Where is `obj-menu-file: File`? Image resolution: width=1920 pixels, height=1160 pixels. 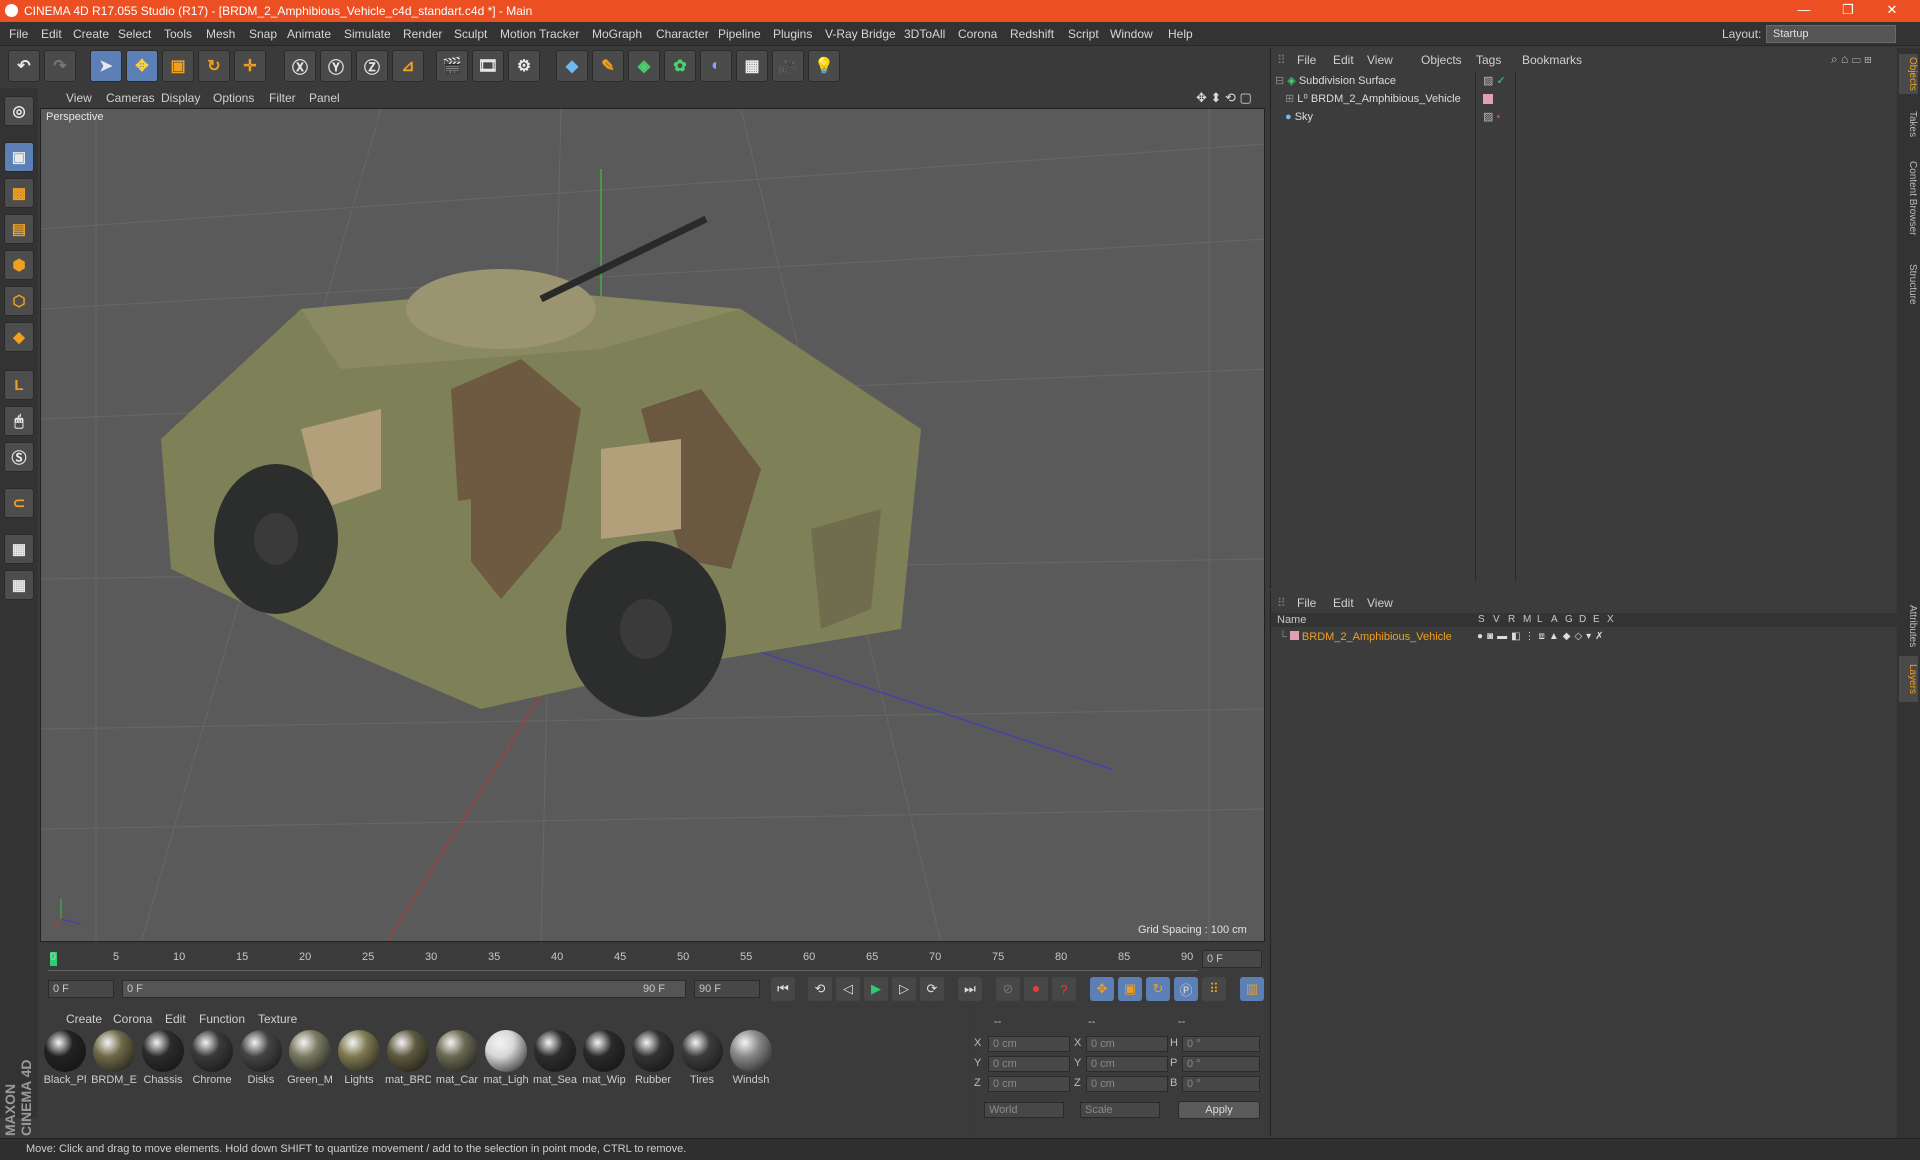
obj-menu-file: File is located at coordinates (1306, 60).